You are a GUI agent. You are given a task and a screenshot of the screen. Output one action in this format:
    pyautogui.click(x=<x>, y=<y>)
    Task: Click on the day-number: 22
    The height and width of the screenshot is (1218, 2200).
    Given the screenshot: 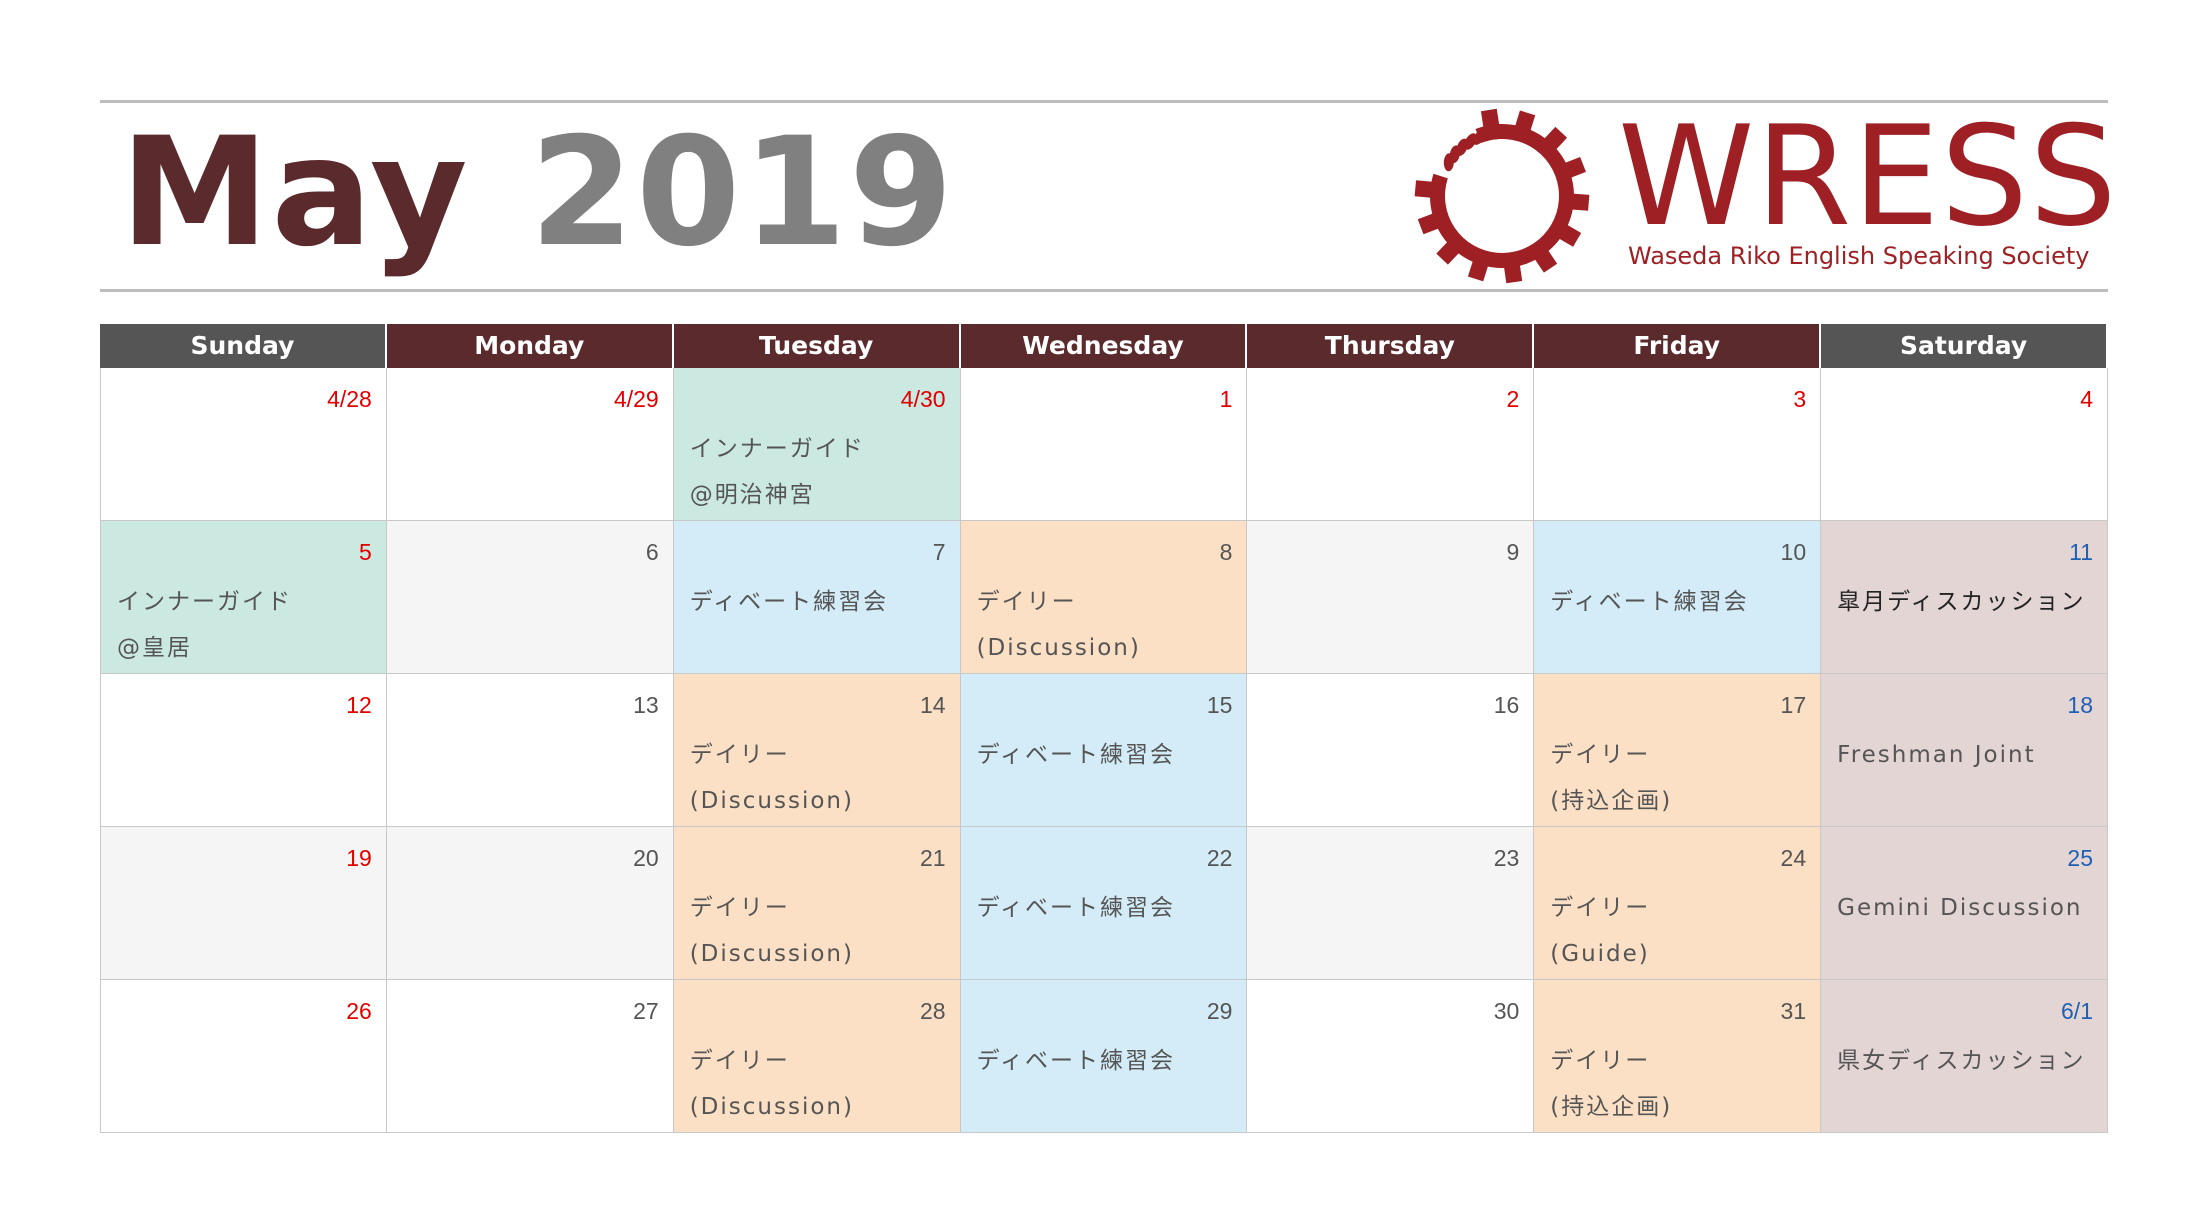 What is the action you would take?
    pyautogui.click(x=1219, y=858)
    